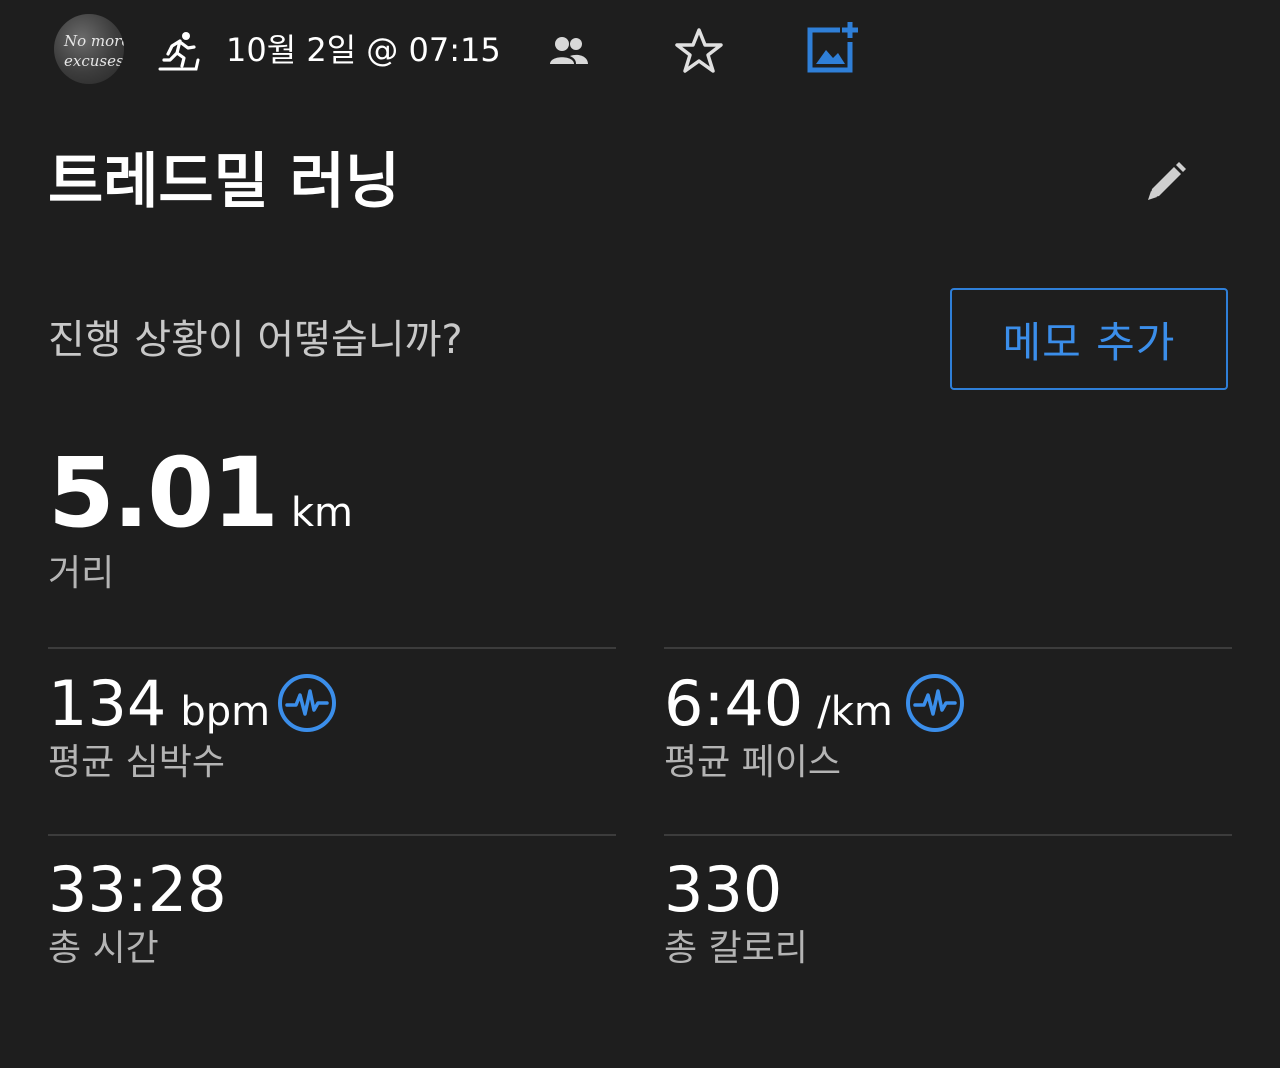 The image size is (1280, 1068). I want to click on people-icon, so click(569, 51).